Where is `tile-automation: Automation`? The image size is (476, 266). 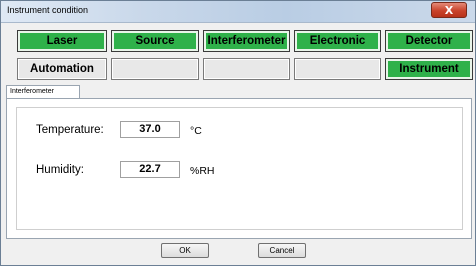 tile-automation: Automation is located at coordinates (62, 69).